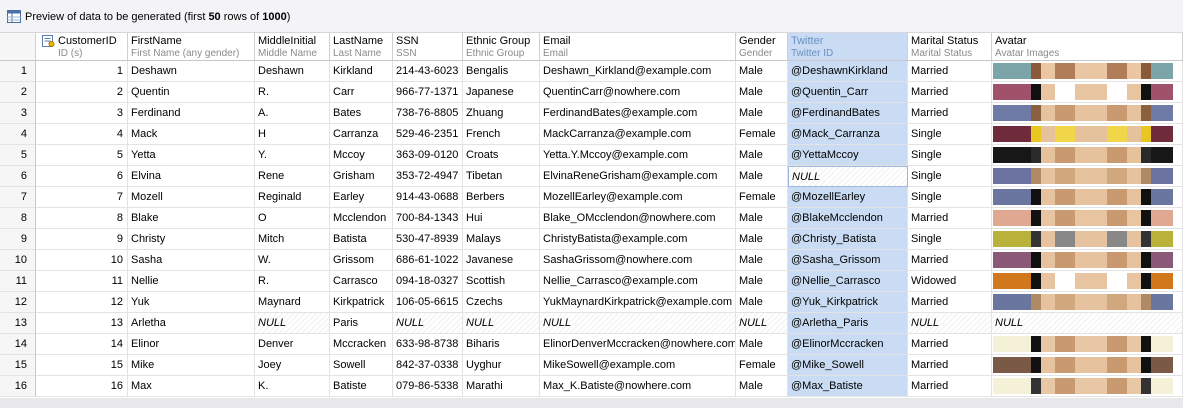 The image size is (1183, 408). Describe the element at coordinates (848, 197) in the screenshot. I see `cell-twitter: @MozellEarley` at that location.